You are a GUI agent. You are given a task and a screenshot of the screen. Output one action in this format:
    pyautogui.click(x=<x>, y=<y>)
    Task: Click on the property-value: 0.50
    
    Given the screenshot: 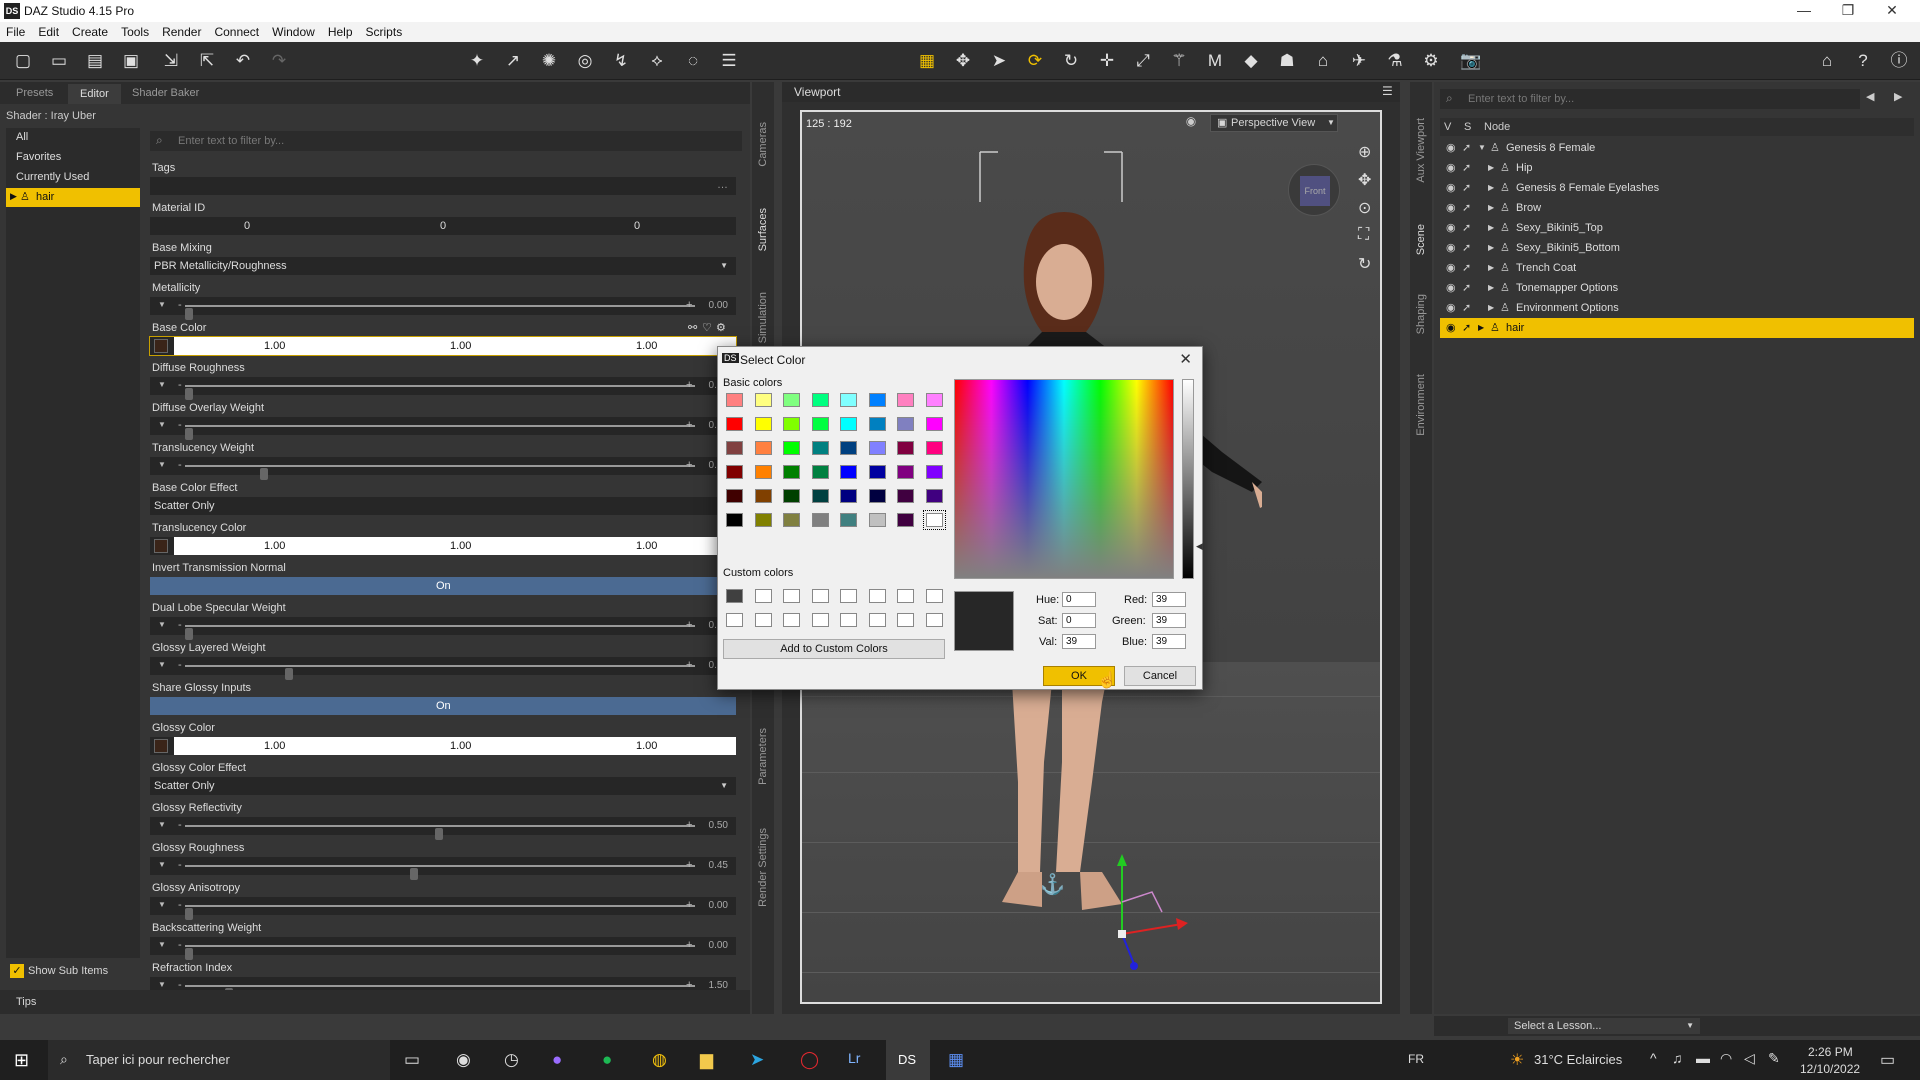 What is the action you would take?
    pyautogui.click(x=718, y=825)
    